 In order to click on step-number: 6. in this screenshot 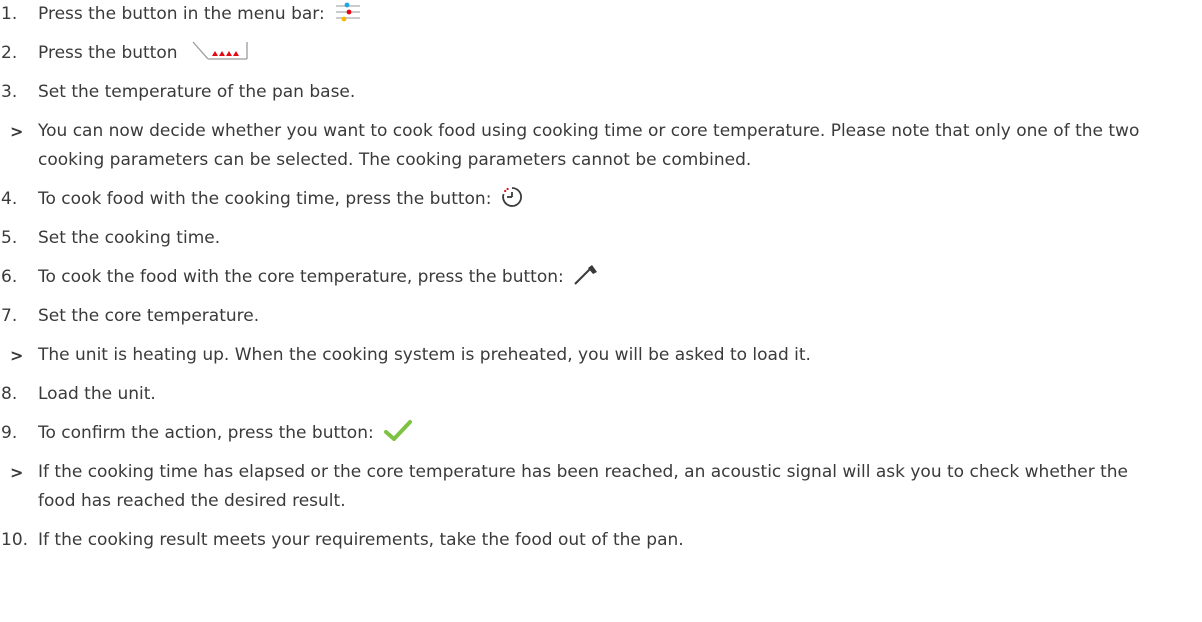, I will do `click(9, 277)`.